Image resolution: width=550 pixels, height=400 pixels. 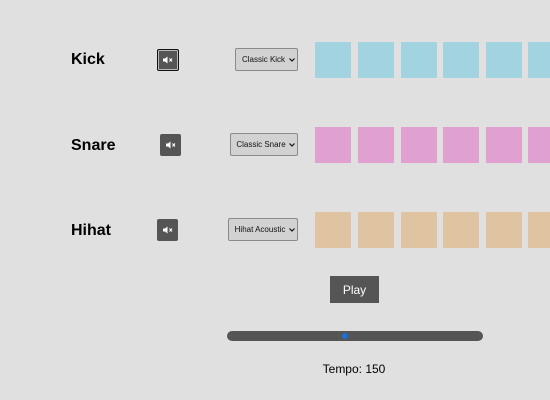 What do you see at coordinates (261, 144) in the screenshot?
I see `sound-select-snare-value: Classic Snare` at bounding box center [261, 144].